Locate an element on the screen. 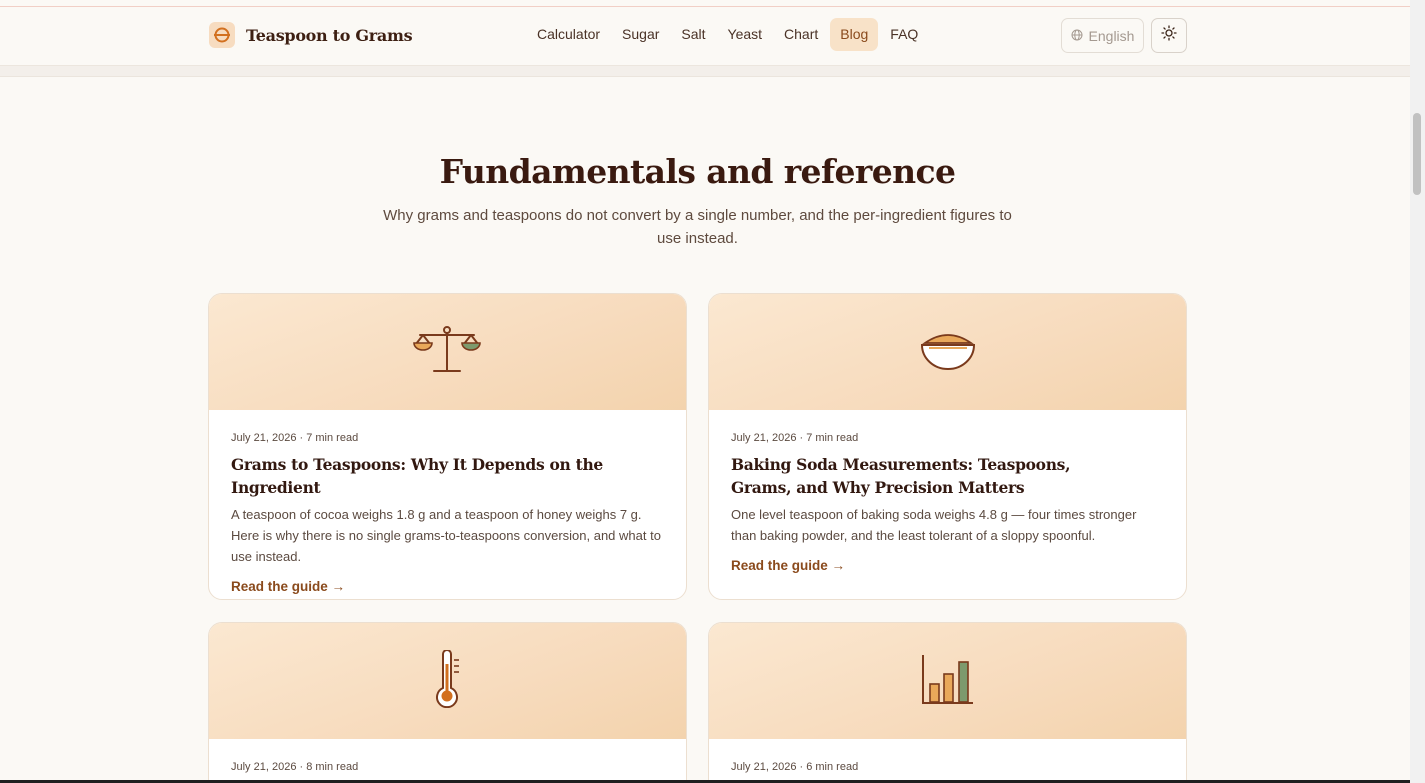 The image size is (1425, 783). language-select: English is located at coordinates (1102, 35).